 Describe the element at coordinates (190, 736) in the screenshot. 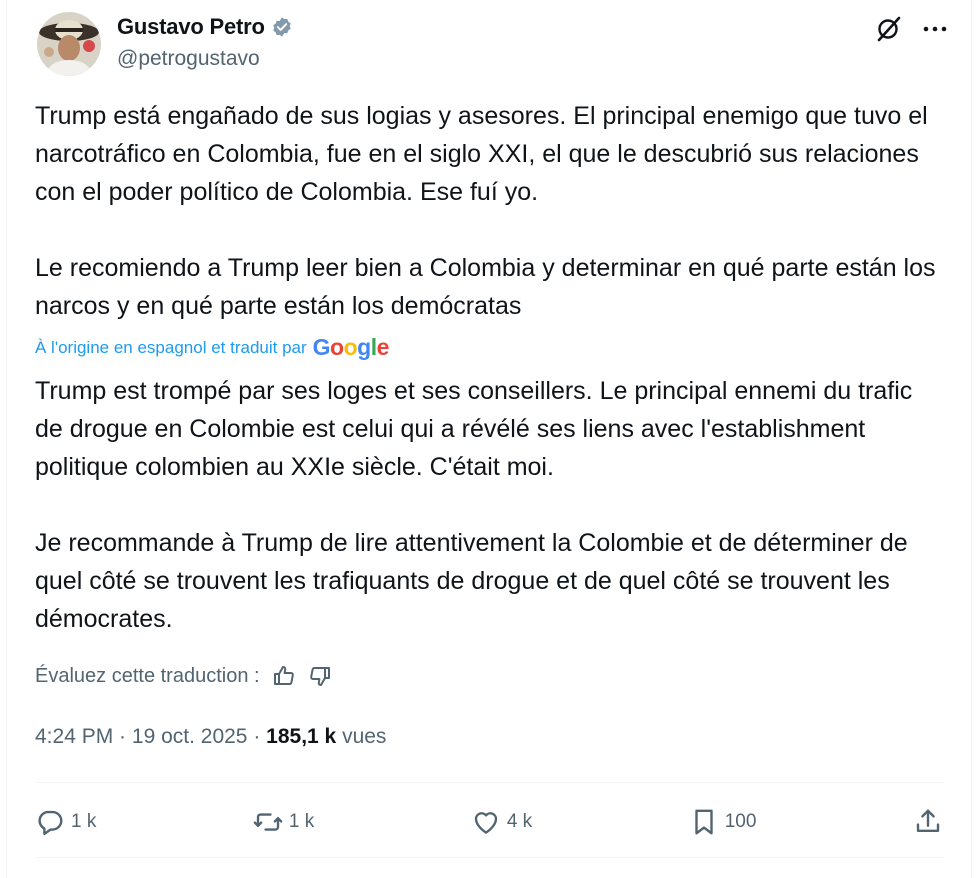

I see `tweet-date: 19 oct. 2025` at that location.